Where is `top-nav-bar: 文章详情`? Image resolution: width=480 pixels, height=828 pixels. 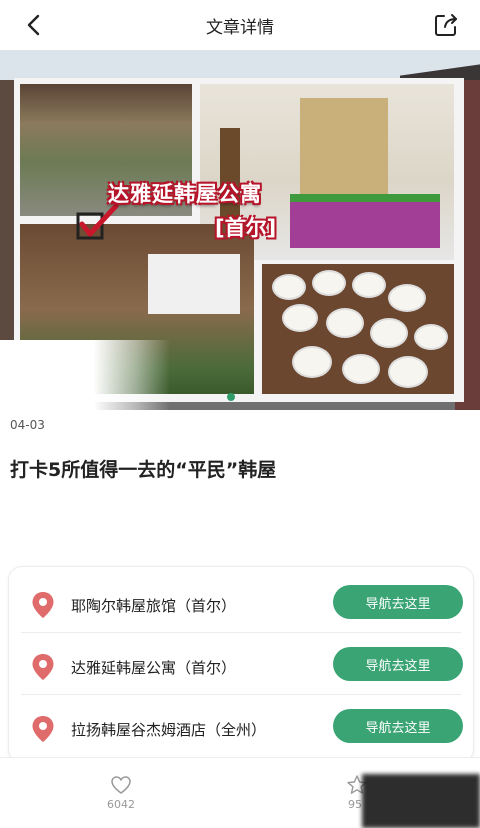
top-nav-bar: 文章详情 is located at coordinates (240, 25).